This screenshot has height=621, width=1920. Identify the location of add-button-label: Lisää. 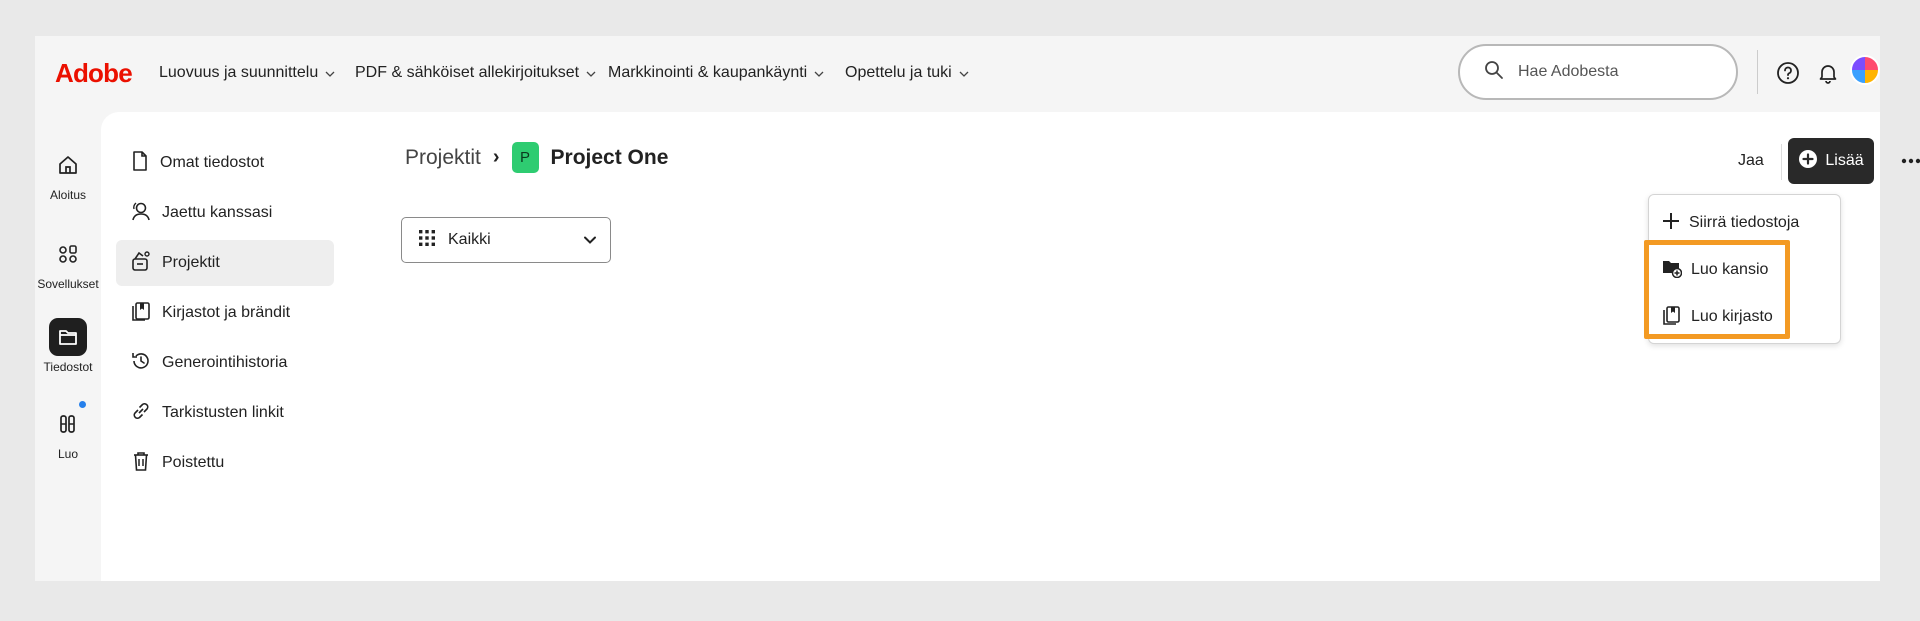
(1844, 160).